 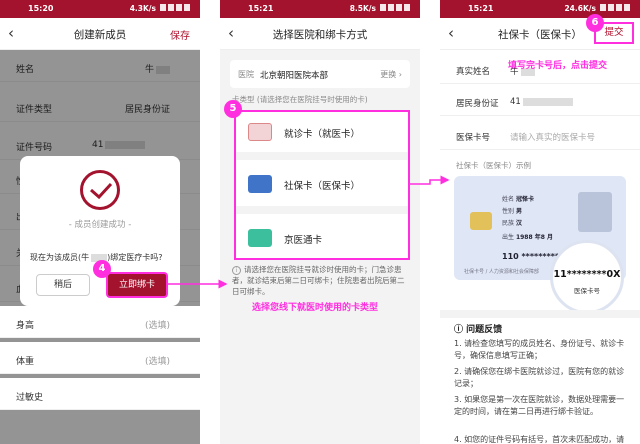 I want to click on card-option-label: 社保卡（医保卡）, so click(x=322, y=186).